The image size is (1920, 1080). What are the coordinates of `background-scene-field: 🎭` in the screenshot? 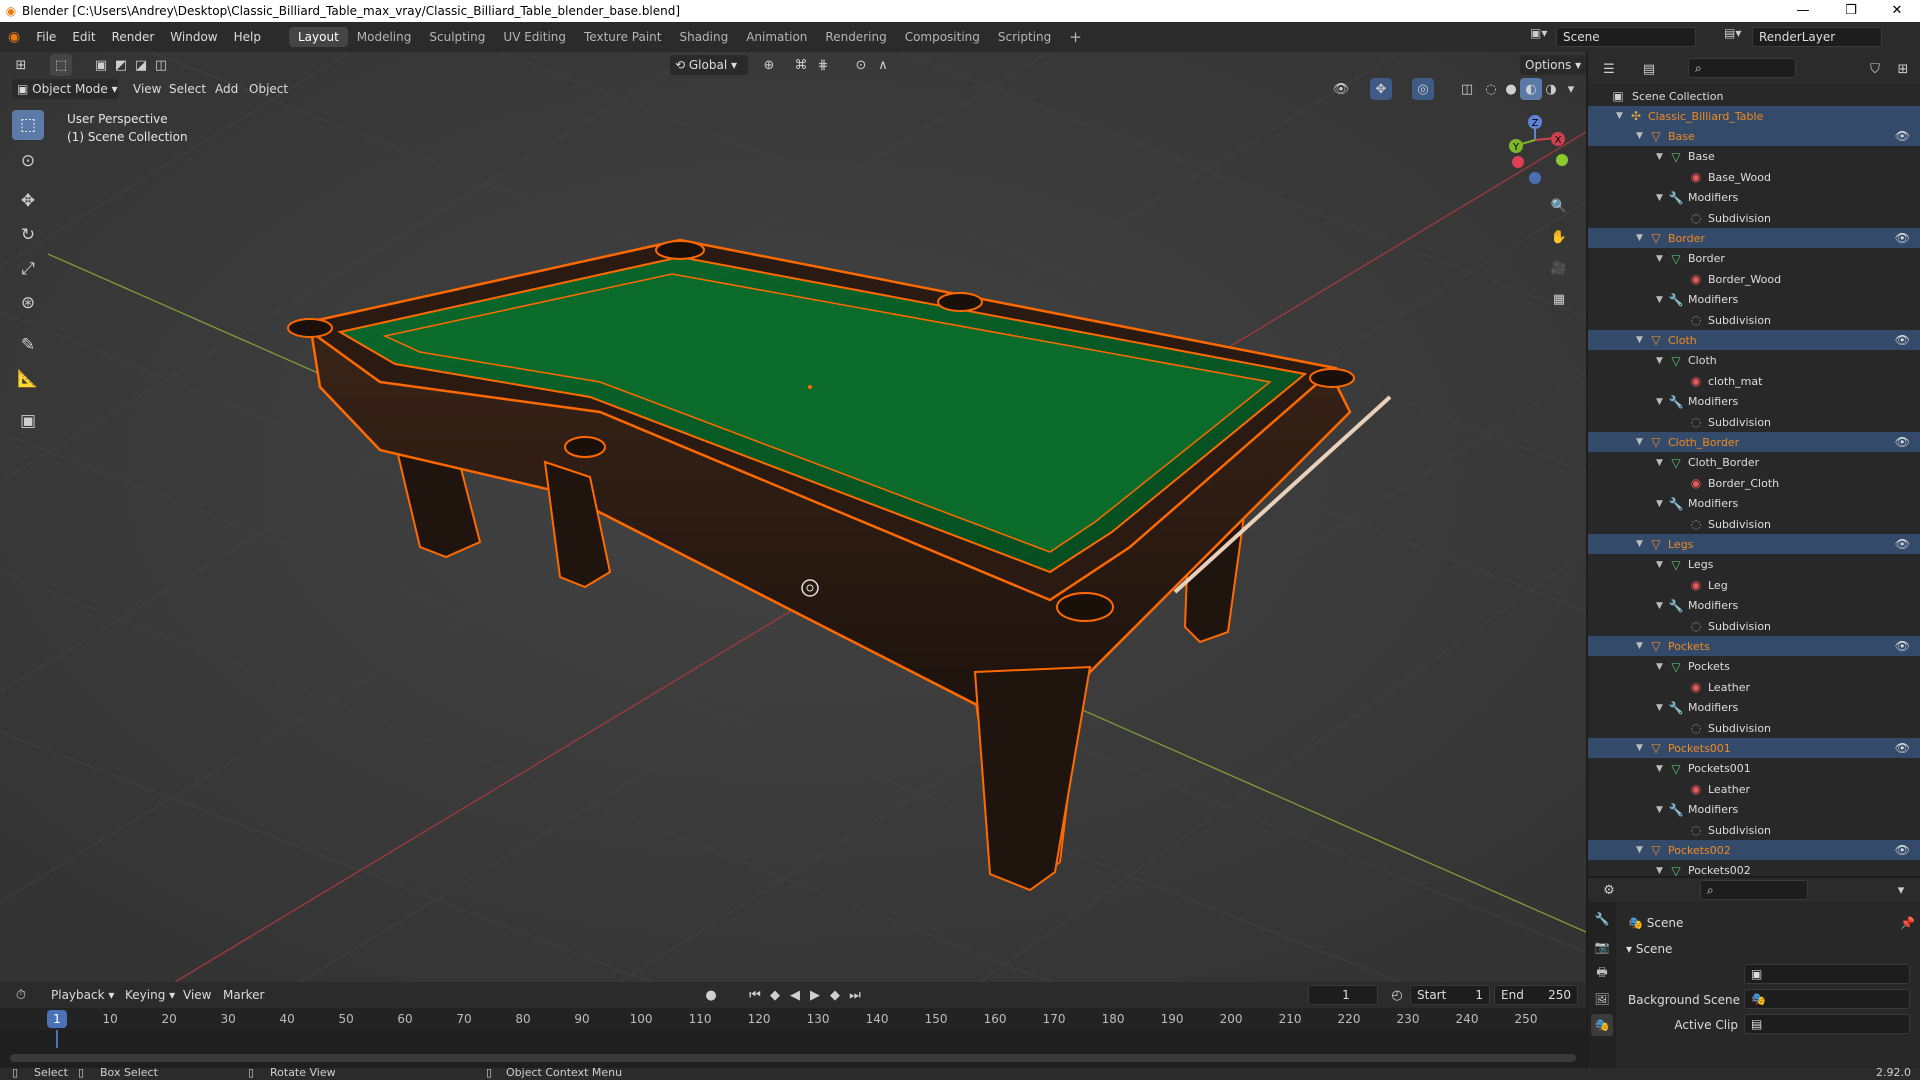 It's located at (1827, 999).